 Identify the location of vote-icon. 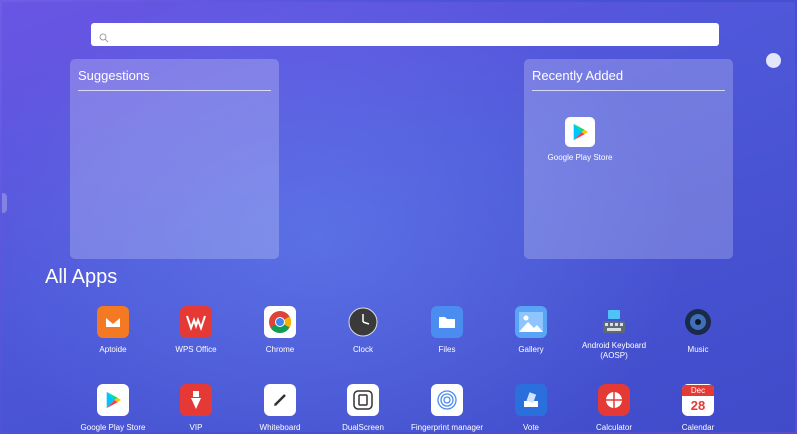
(531, 400).